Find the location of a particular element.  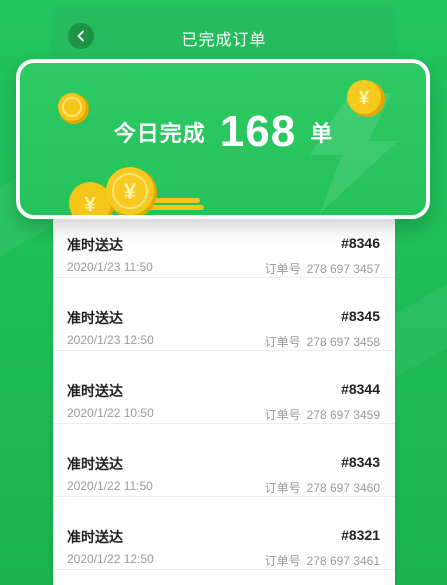

order-number-value: 278 697 3459 is located at coordinates (343, 415).